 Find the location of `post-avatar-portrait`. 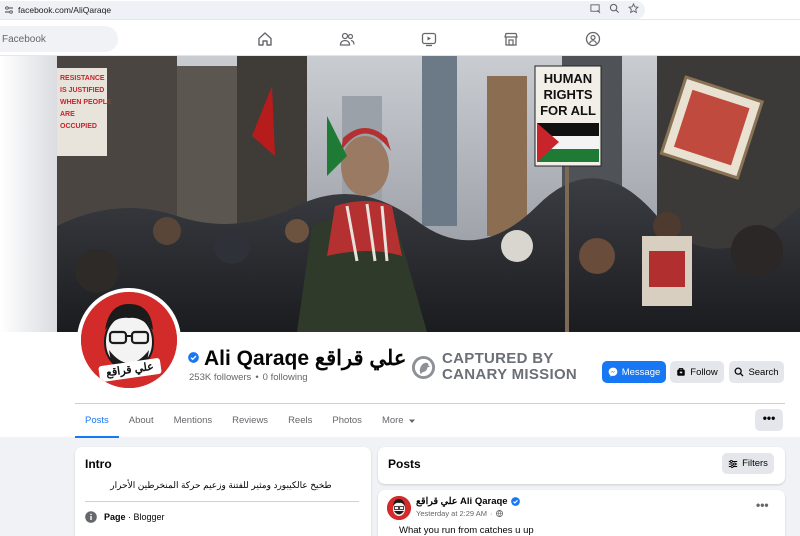

post-avatar-portrait is located at coordinates (399, 508).